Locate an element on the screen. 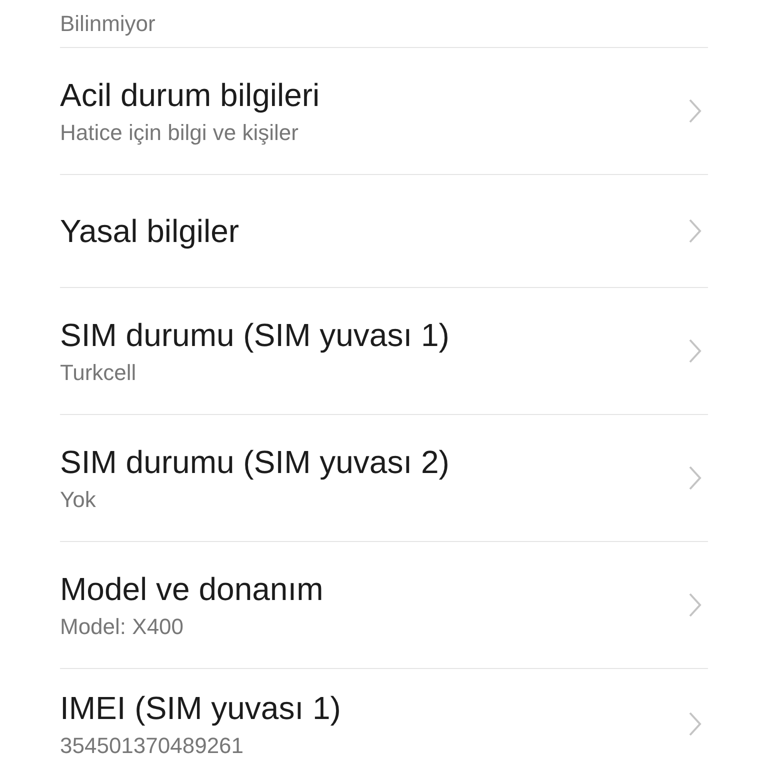 This screenshot has width=768, height=768. row-subtitle: Hatice için bilgi ve kişiler is located at coordinates (180, 133).